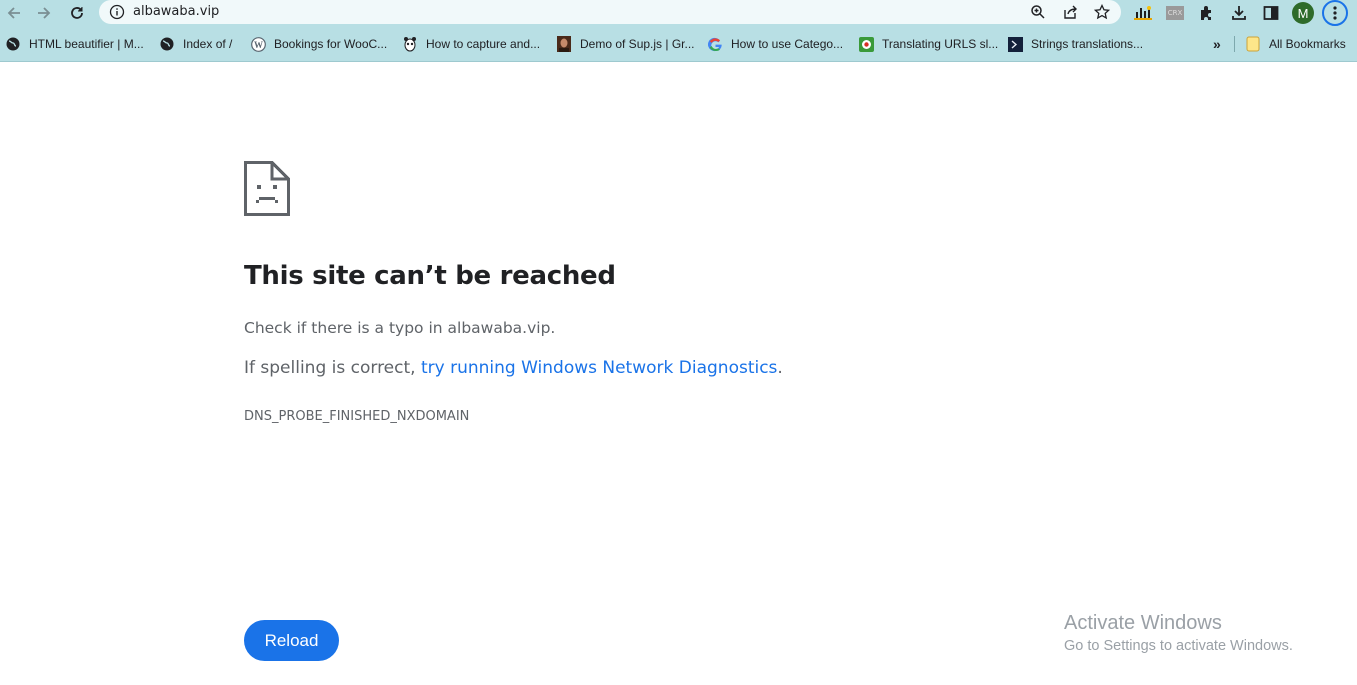 This screenshot has height=685, width=1357. Describe the element at coordinates (1271, 13) in the screenshot. I see `side-panel-icon` at that location.